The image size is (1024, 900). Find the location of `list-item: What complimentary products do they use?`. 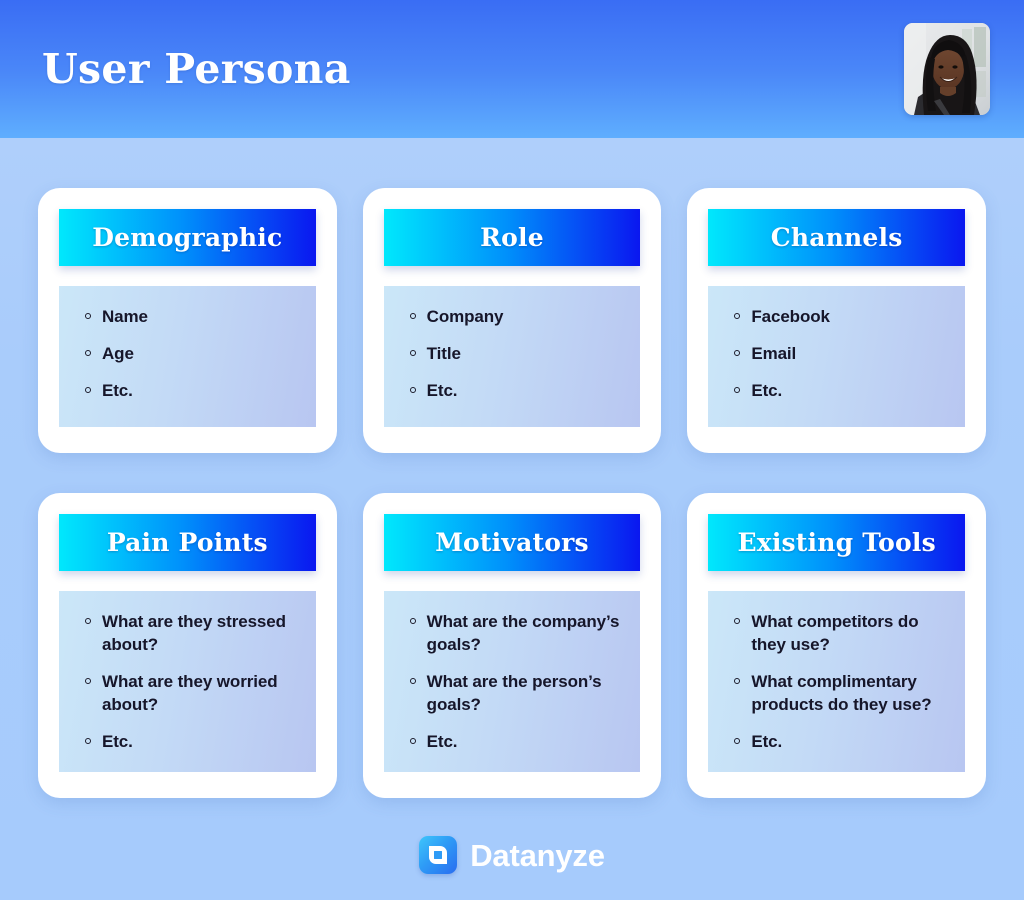

list-item: What complimentary products do they use? is located at coordinates (836, 693).